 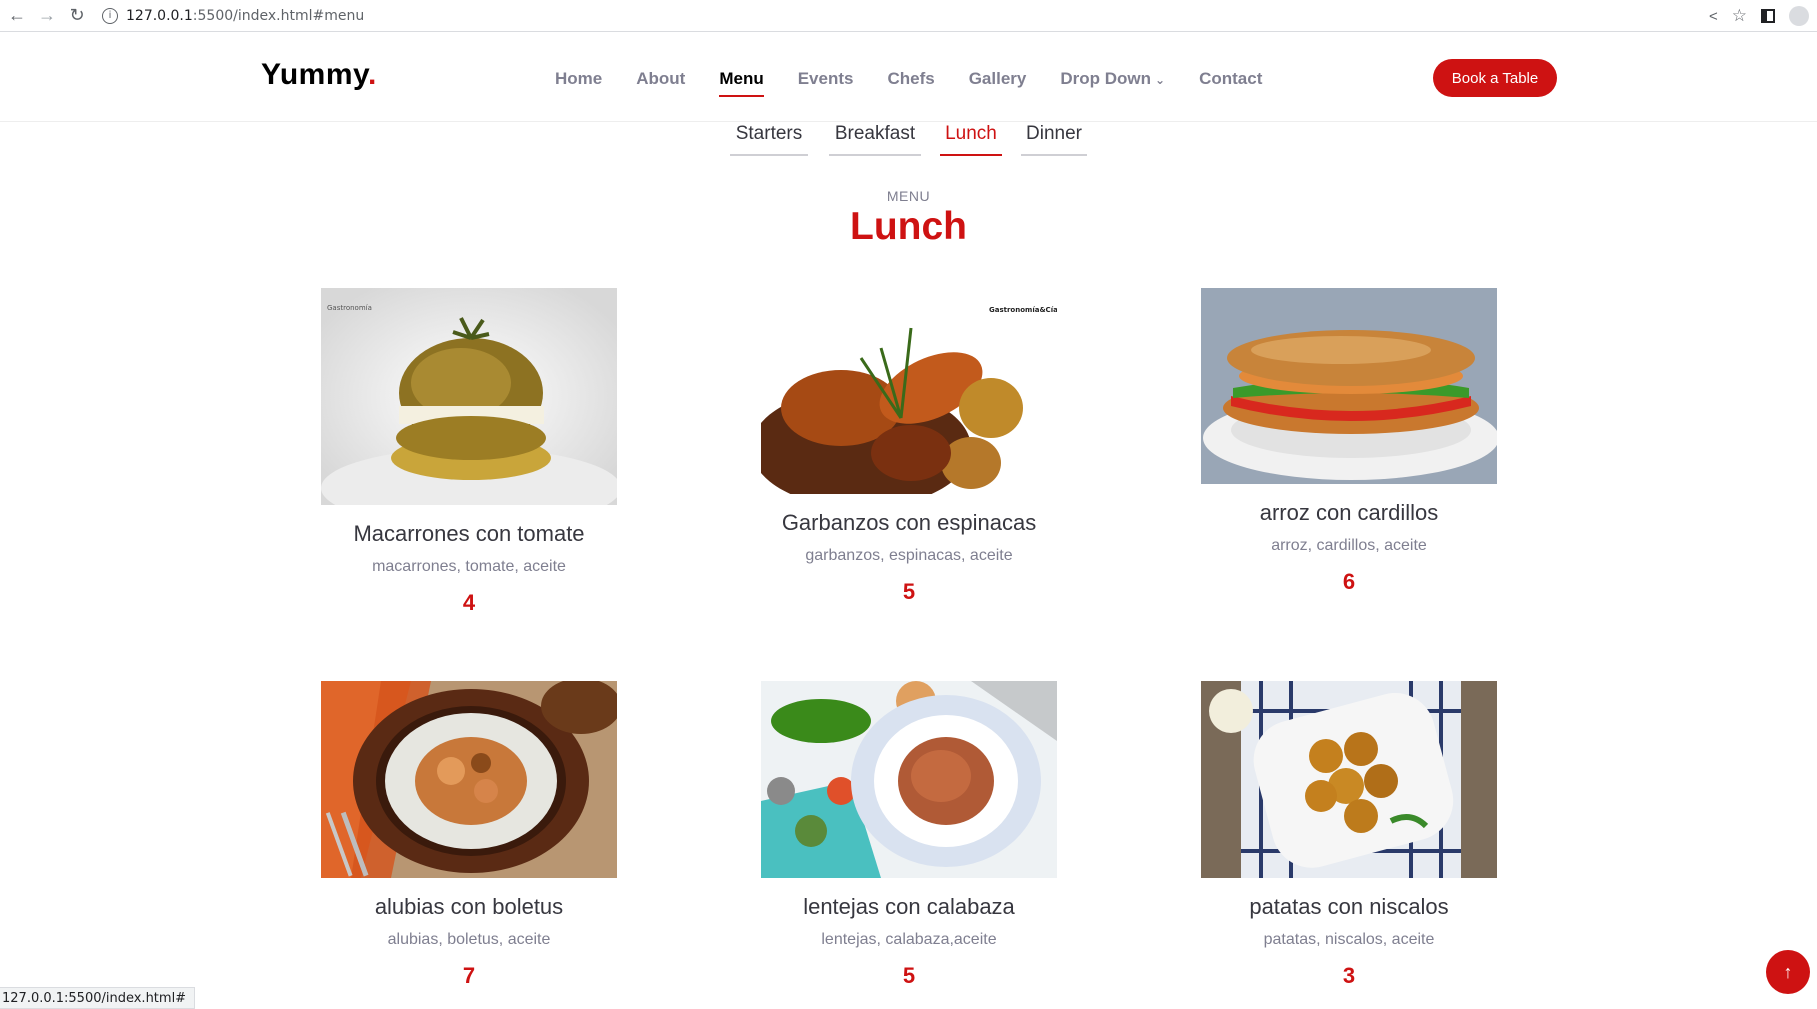 I want to click on stuffed-tomato-photo: Gastronomía, so click(x=469, y=396).